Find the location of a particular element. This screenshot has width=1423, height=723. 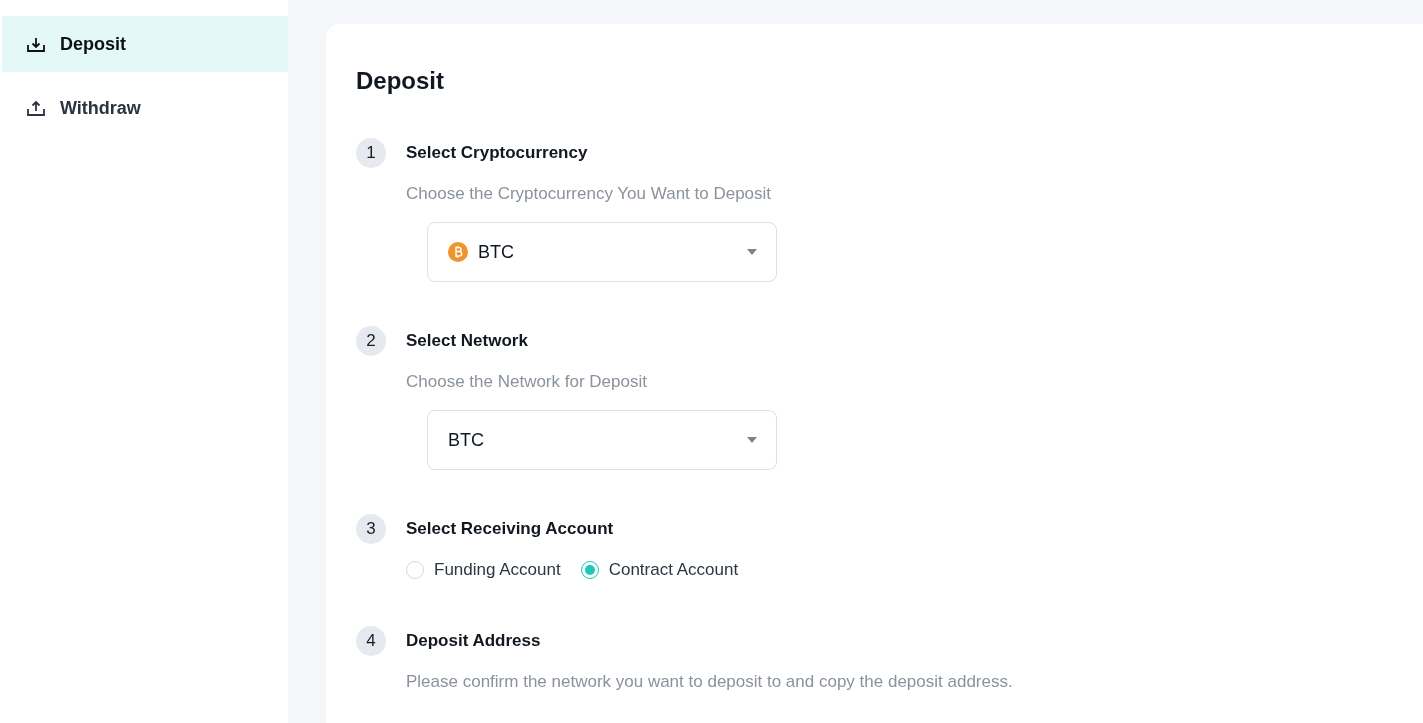

step-description: Choose the Network for Deposit is located at coordinates (527, 382).